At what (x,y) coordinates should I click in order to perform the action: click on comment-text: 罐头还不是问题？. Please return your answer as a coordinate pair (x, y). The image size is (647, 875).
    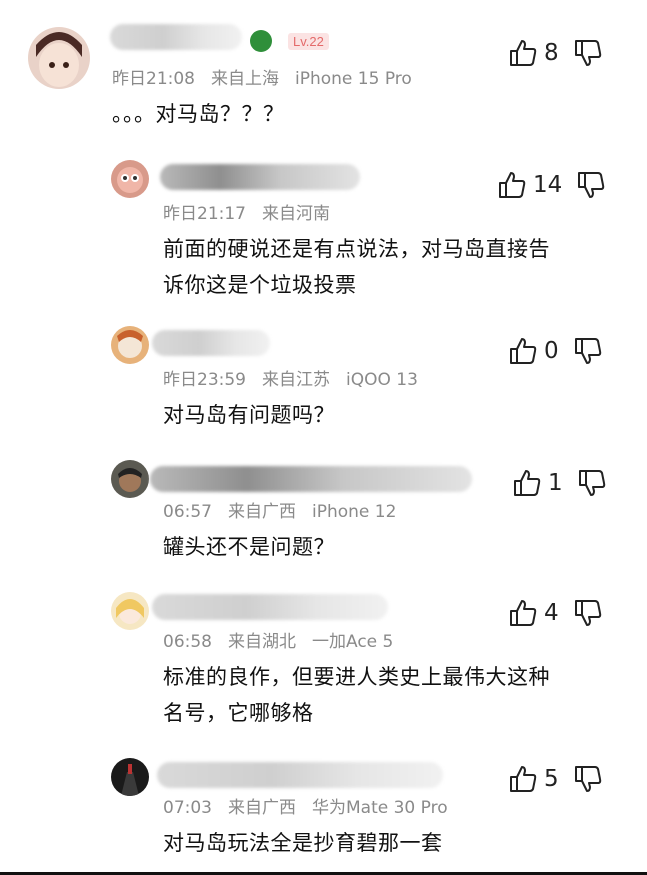
    Looking at the image, I should click on (249, 547).